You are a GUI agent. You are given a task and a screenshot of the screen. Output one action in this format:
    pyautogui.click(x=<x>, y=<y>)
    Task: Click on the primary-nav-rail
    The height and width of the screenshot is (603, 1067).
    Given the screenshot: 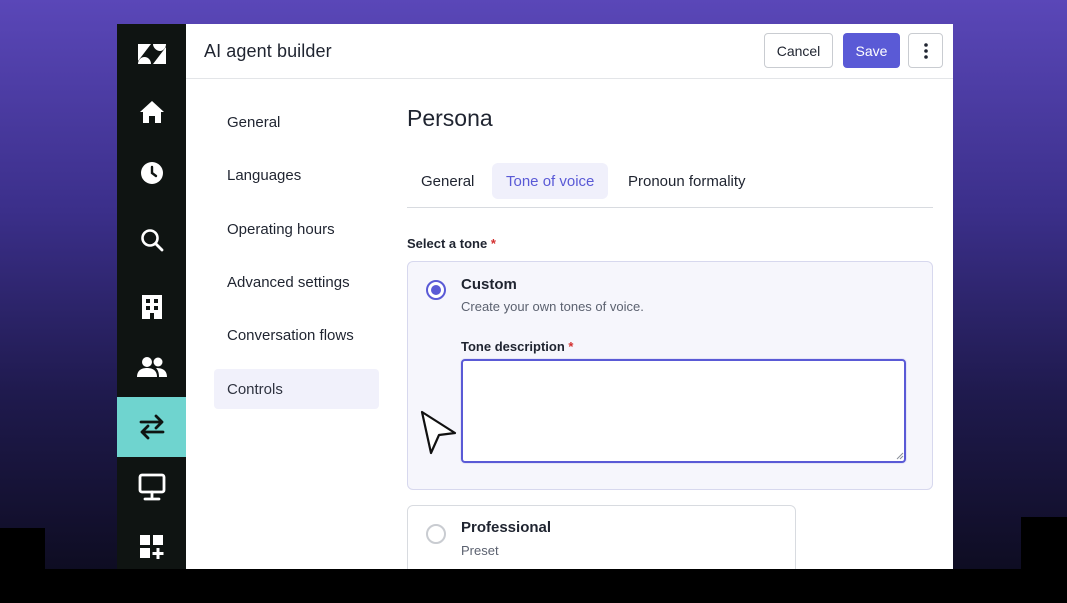 What is the action you would take?
    pyautogui.click(x=151, y=296)
    